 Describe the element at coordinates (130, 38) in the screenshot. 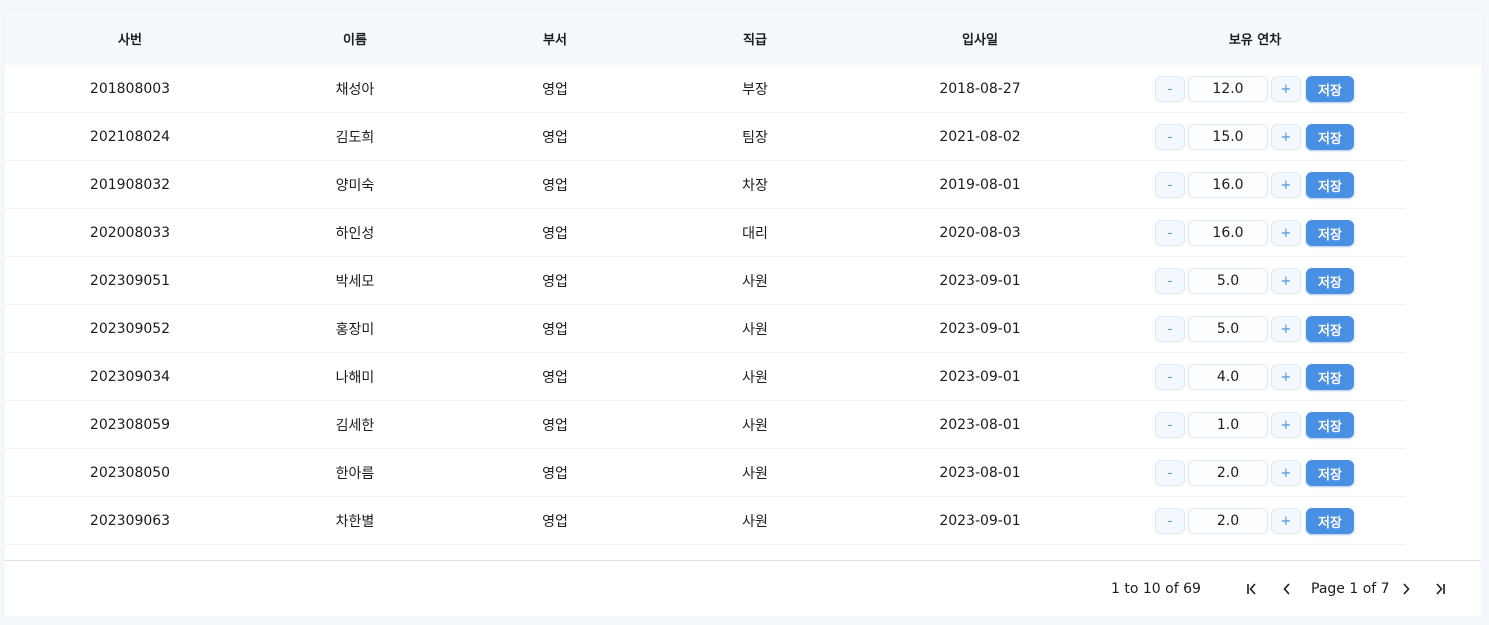

I see `header-employee-id: 사번` at that location.